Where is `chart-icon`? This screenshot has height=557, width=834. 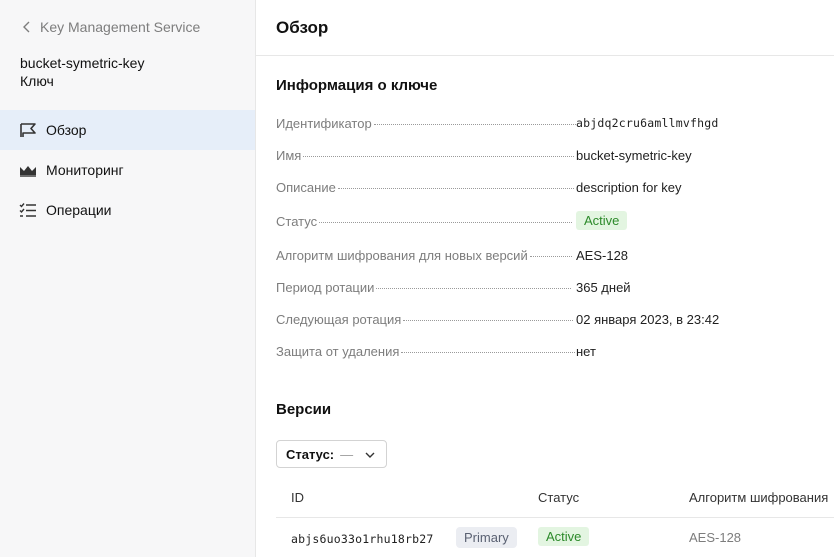
chart-icon is located at coordinates (28, 170).